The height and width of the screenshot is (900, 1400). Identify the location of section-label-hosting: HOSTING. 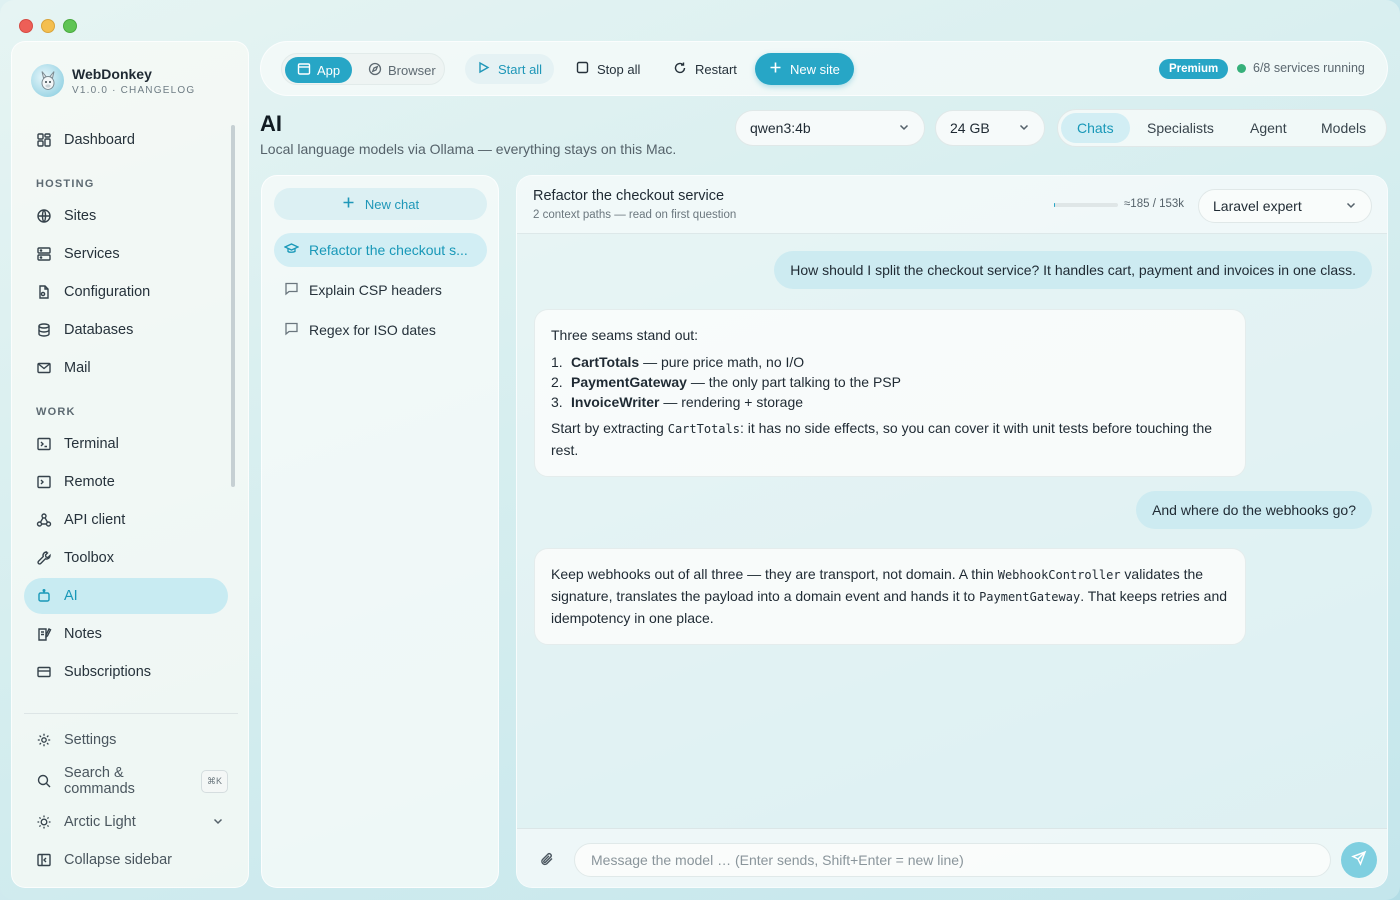
(65, 184).